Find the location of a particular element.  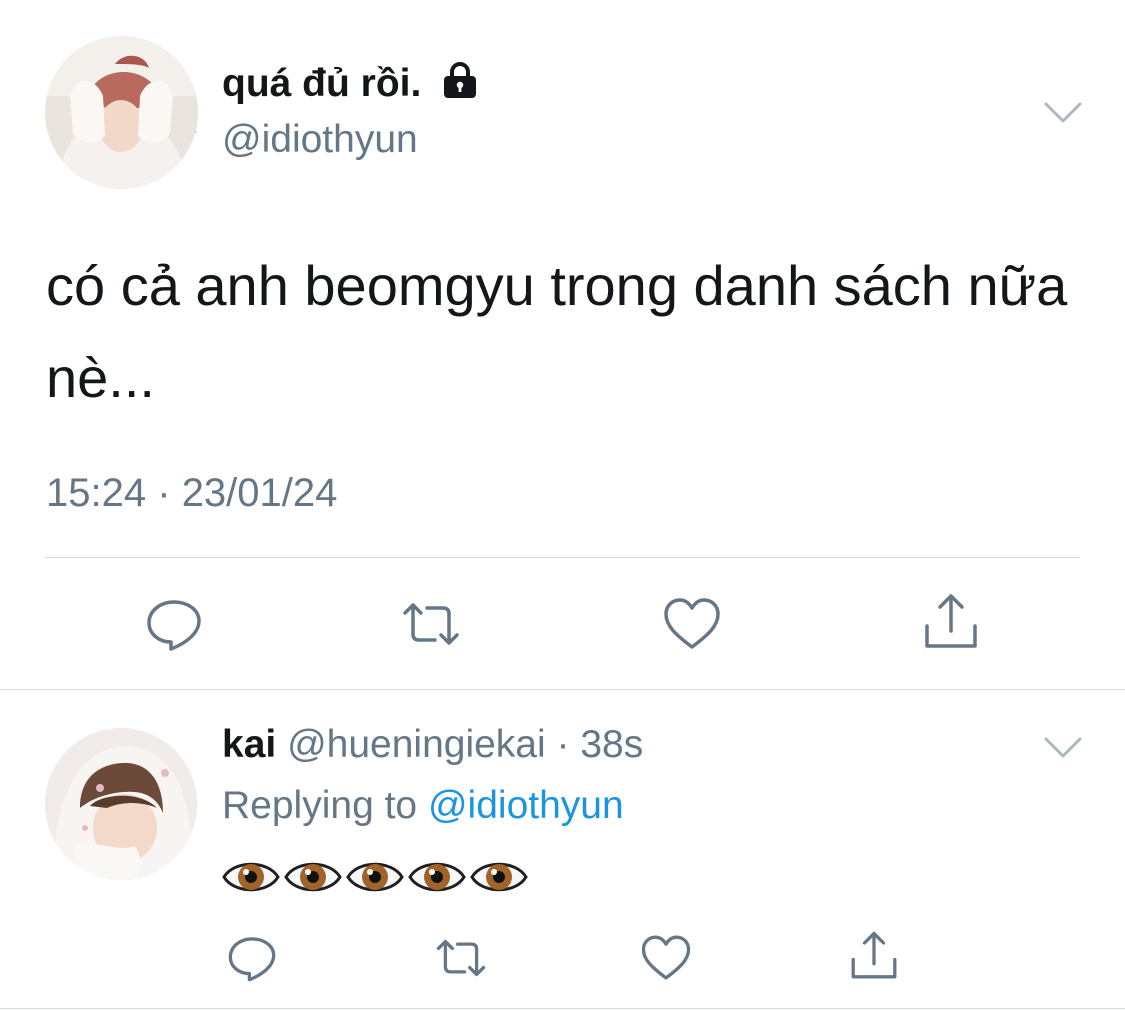

replying-to: Replying to @idiothyun is located at coordinates (423, 806).